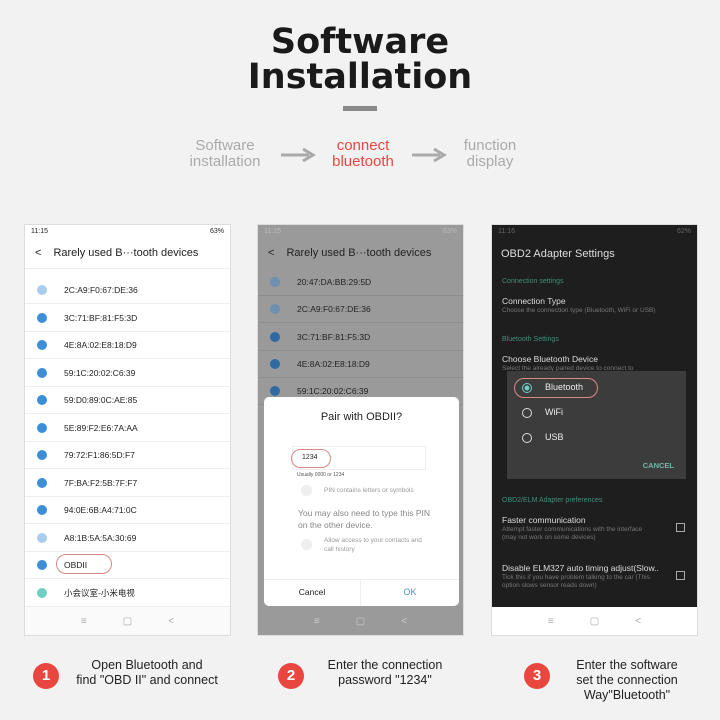 This screenshot has width=720, height=720. I want to click on device-list-item: A8:1B:5A:5A:30:69, so click(127, 538).